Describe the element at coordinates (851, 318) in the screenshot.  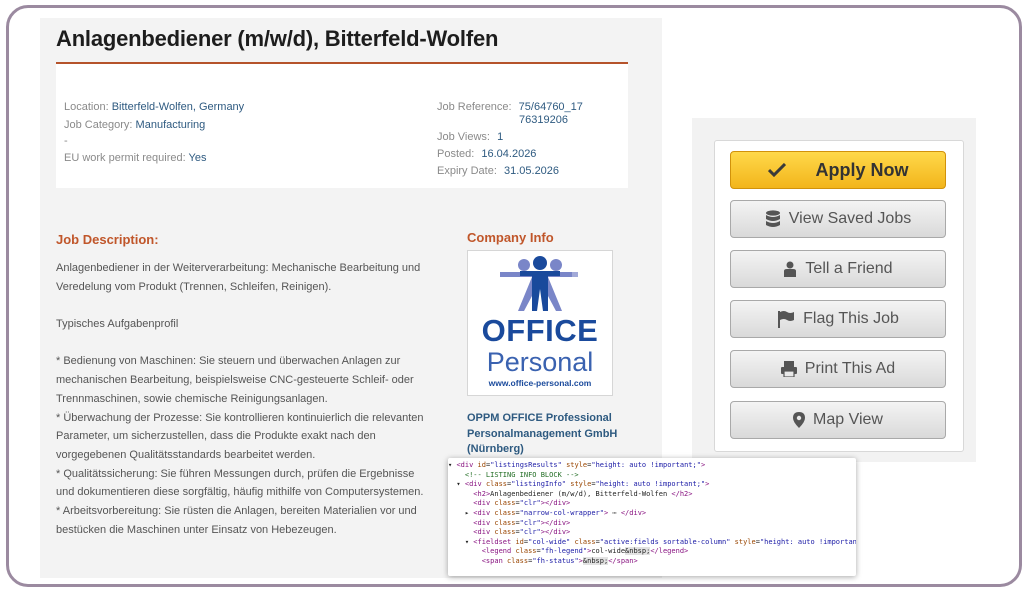
I see `flag-this-job-label: Flag This Job` at that location.